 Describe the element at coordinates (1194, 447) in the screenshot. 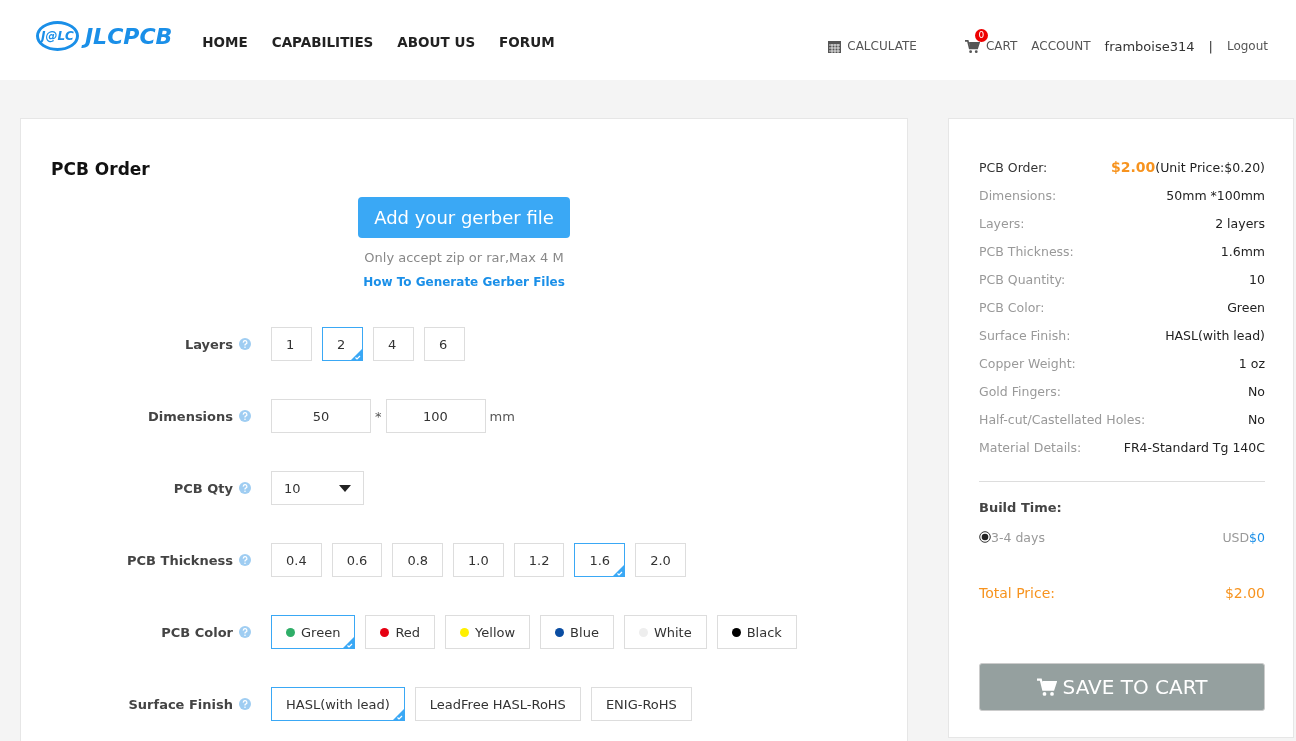

I see `summary-value: FR4-Standard Tg 140C` at that location.